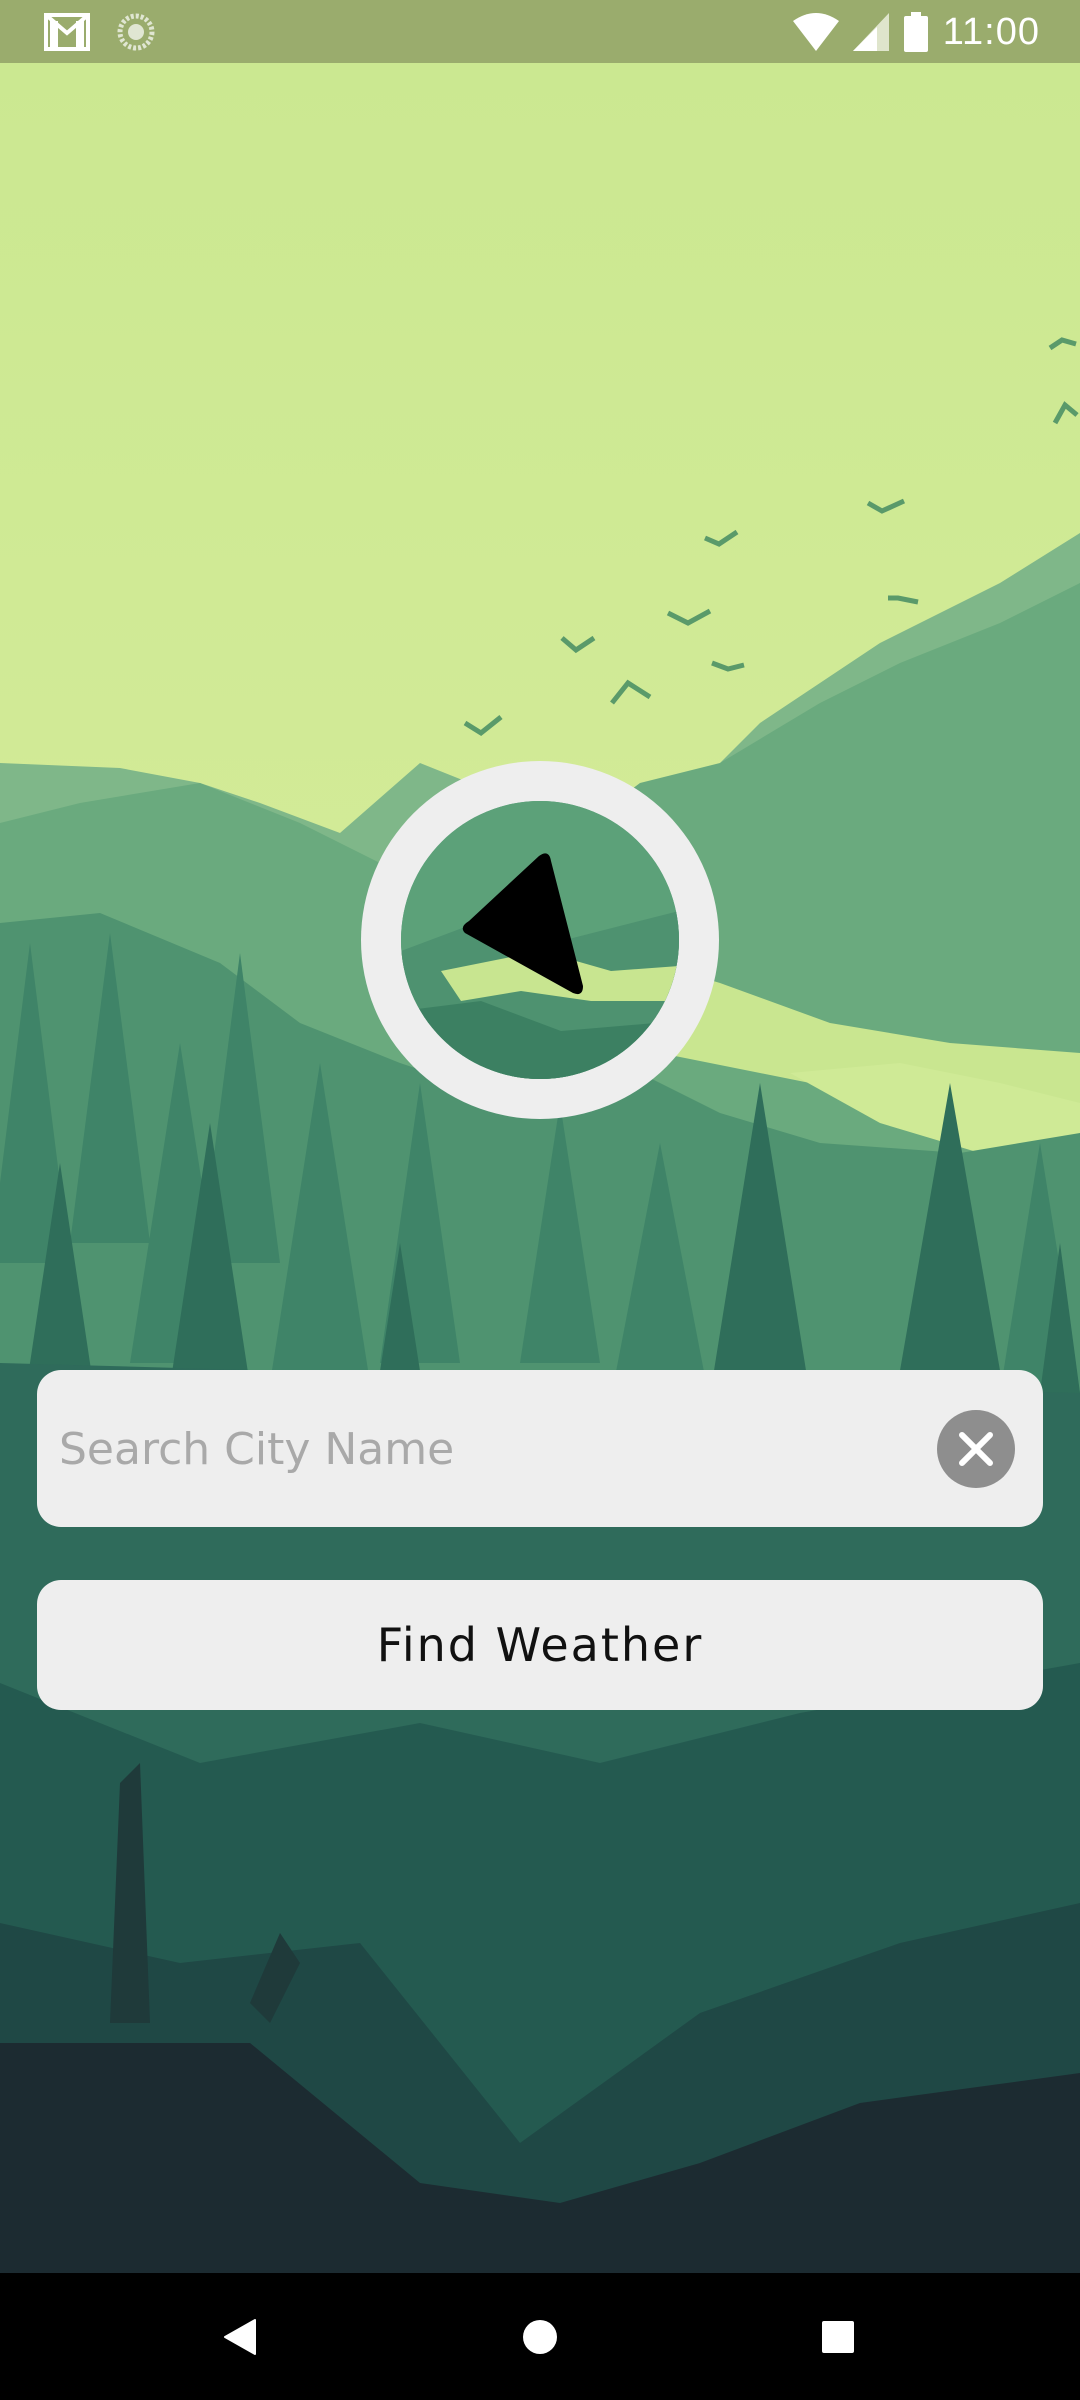  I want to click on compass-dial, so click(540, 940).